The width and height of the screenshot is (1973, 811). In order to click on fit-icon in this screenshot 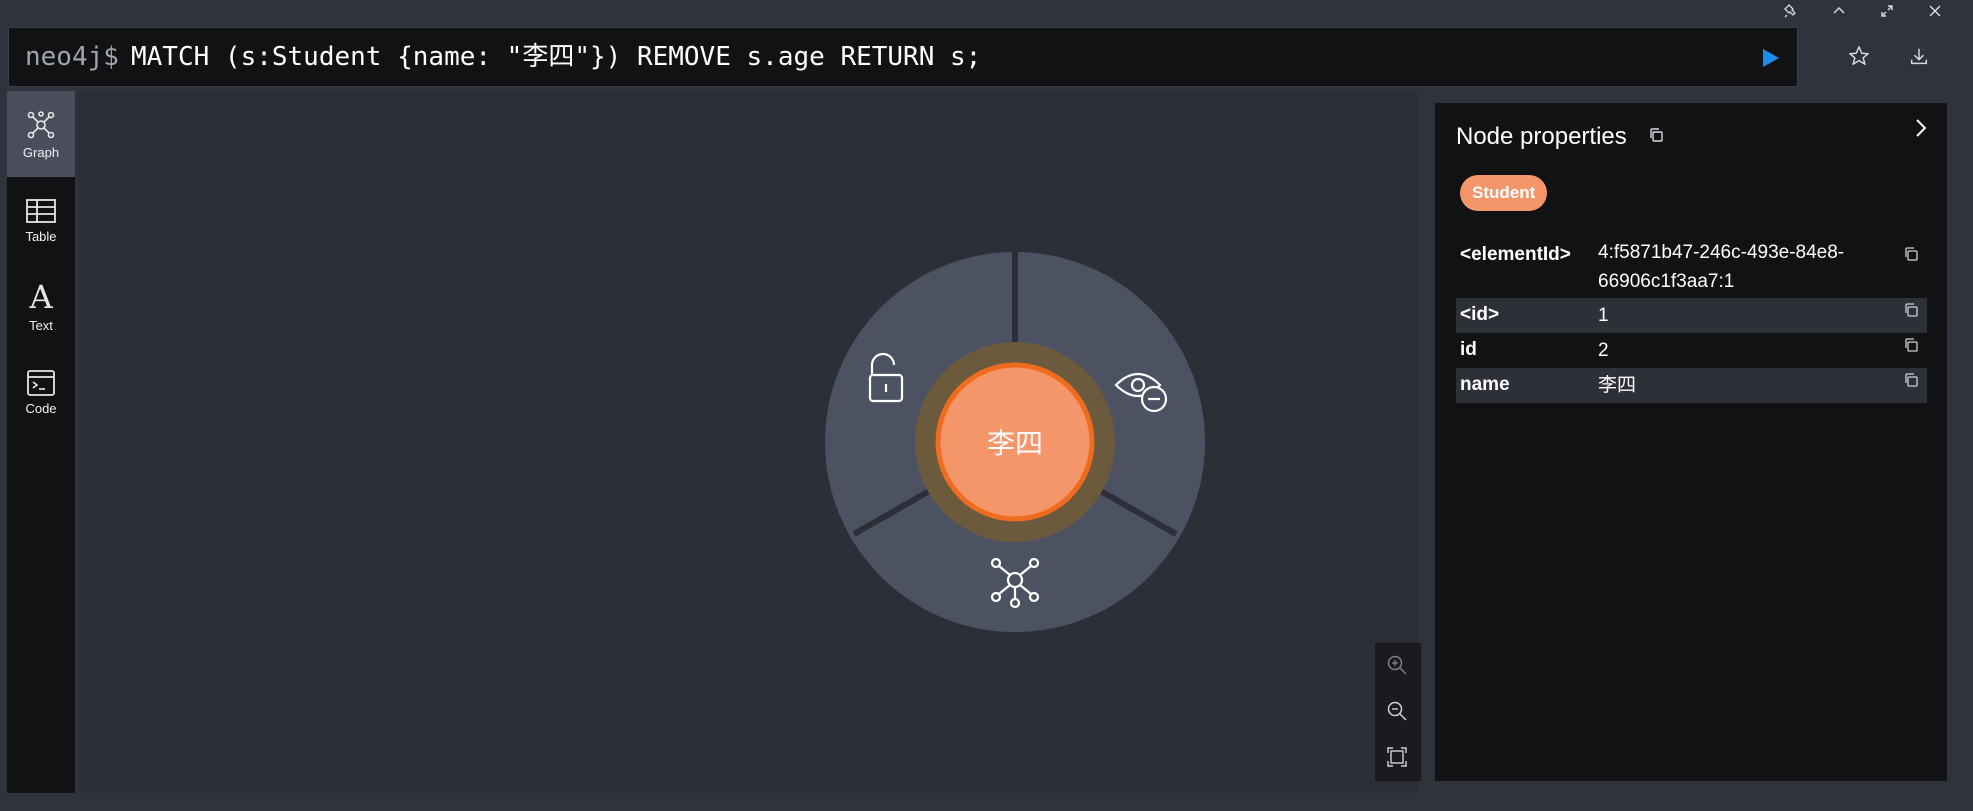, I will do `click(1398, 758)`.